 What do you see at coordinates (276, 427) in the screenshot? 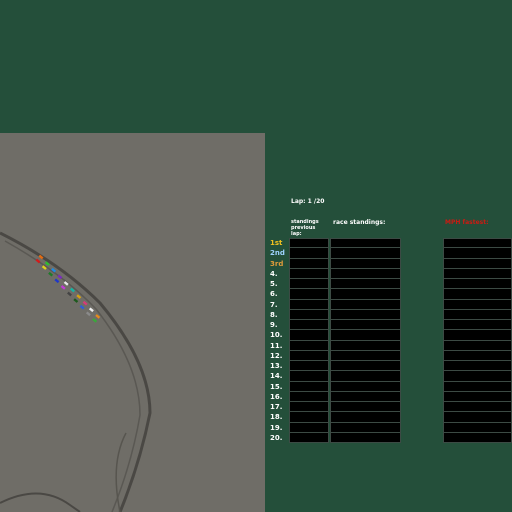
I see `position-label: 19.` at bounding box center [276, 427].